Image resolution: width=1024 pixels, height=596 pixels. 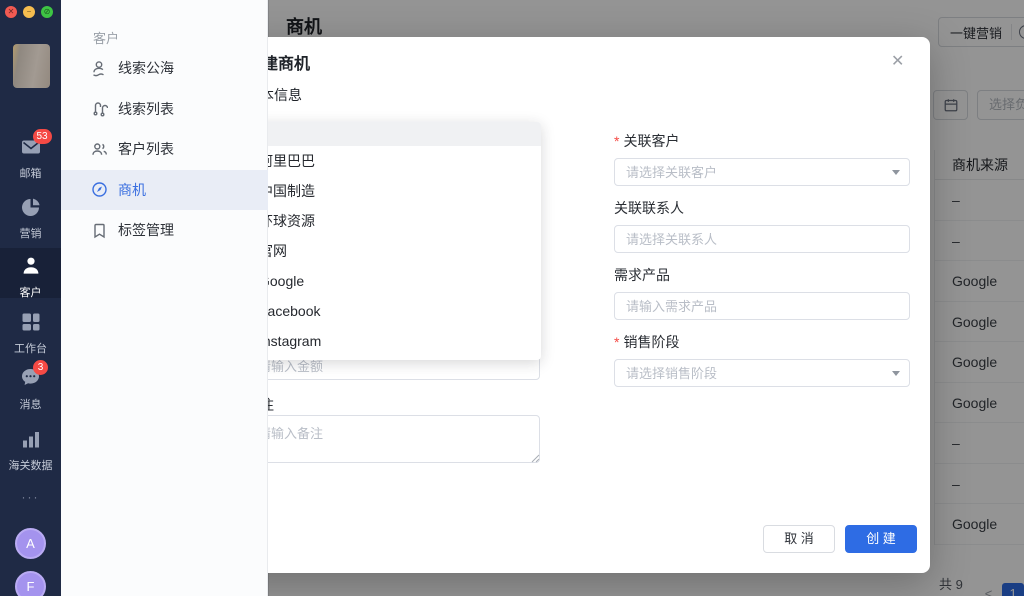 I want to click on window-controls: ✕ − ⊘, so click(x=29, y=12).